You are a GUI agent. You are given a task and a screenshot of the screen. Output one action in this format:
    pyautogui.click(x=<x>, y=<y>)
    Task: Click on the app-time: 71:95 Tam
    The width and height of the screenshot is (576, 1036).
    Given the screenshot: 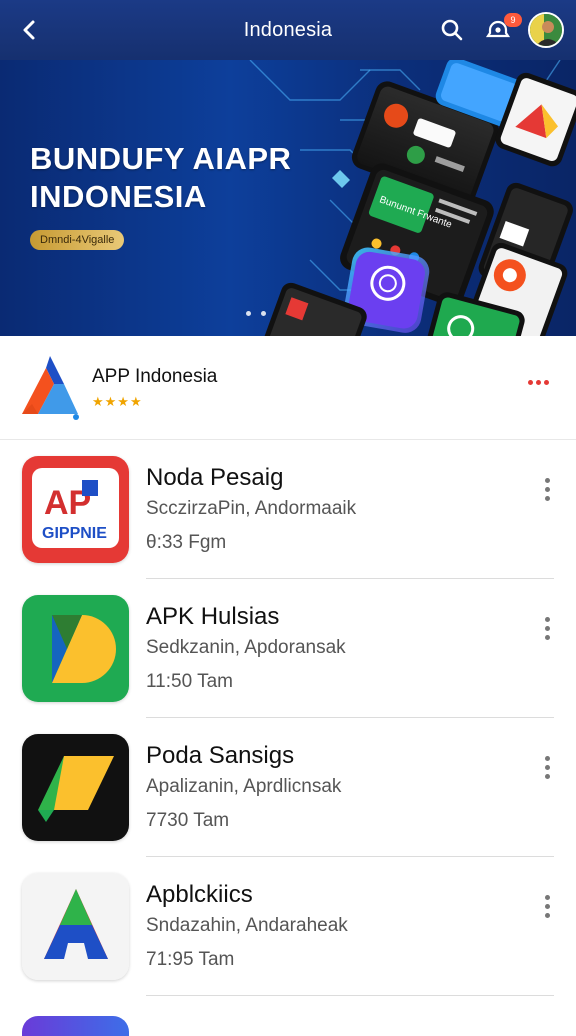 What is the action you would take?
    pyautogui.click(x=190, y=959)
    